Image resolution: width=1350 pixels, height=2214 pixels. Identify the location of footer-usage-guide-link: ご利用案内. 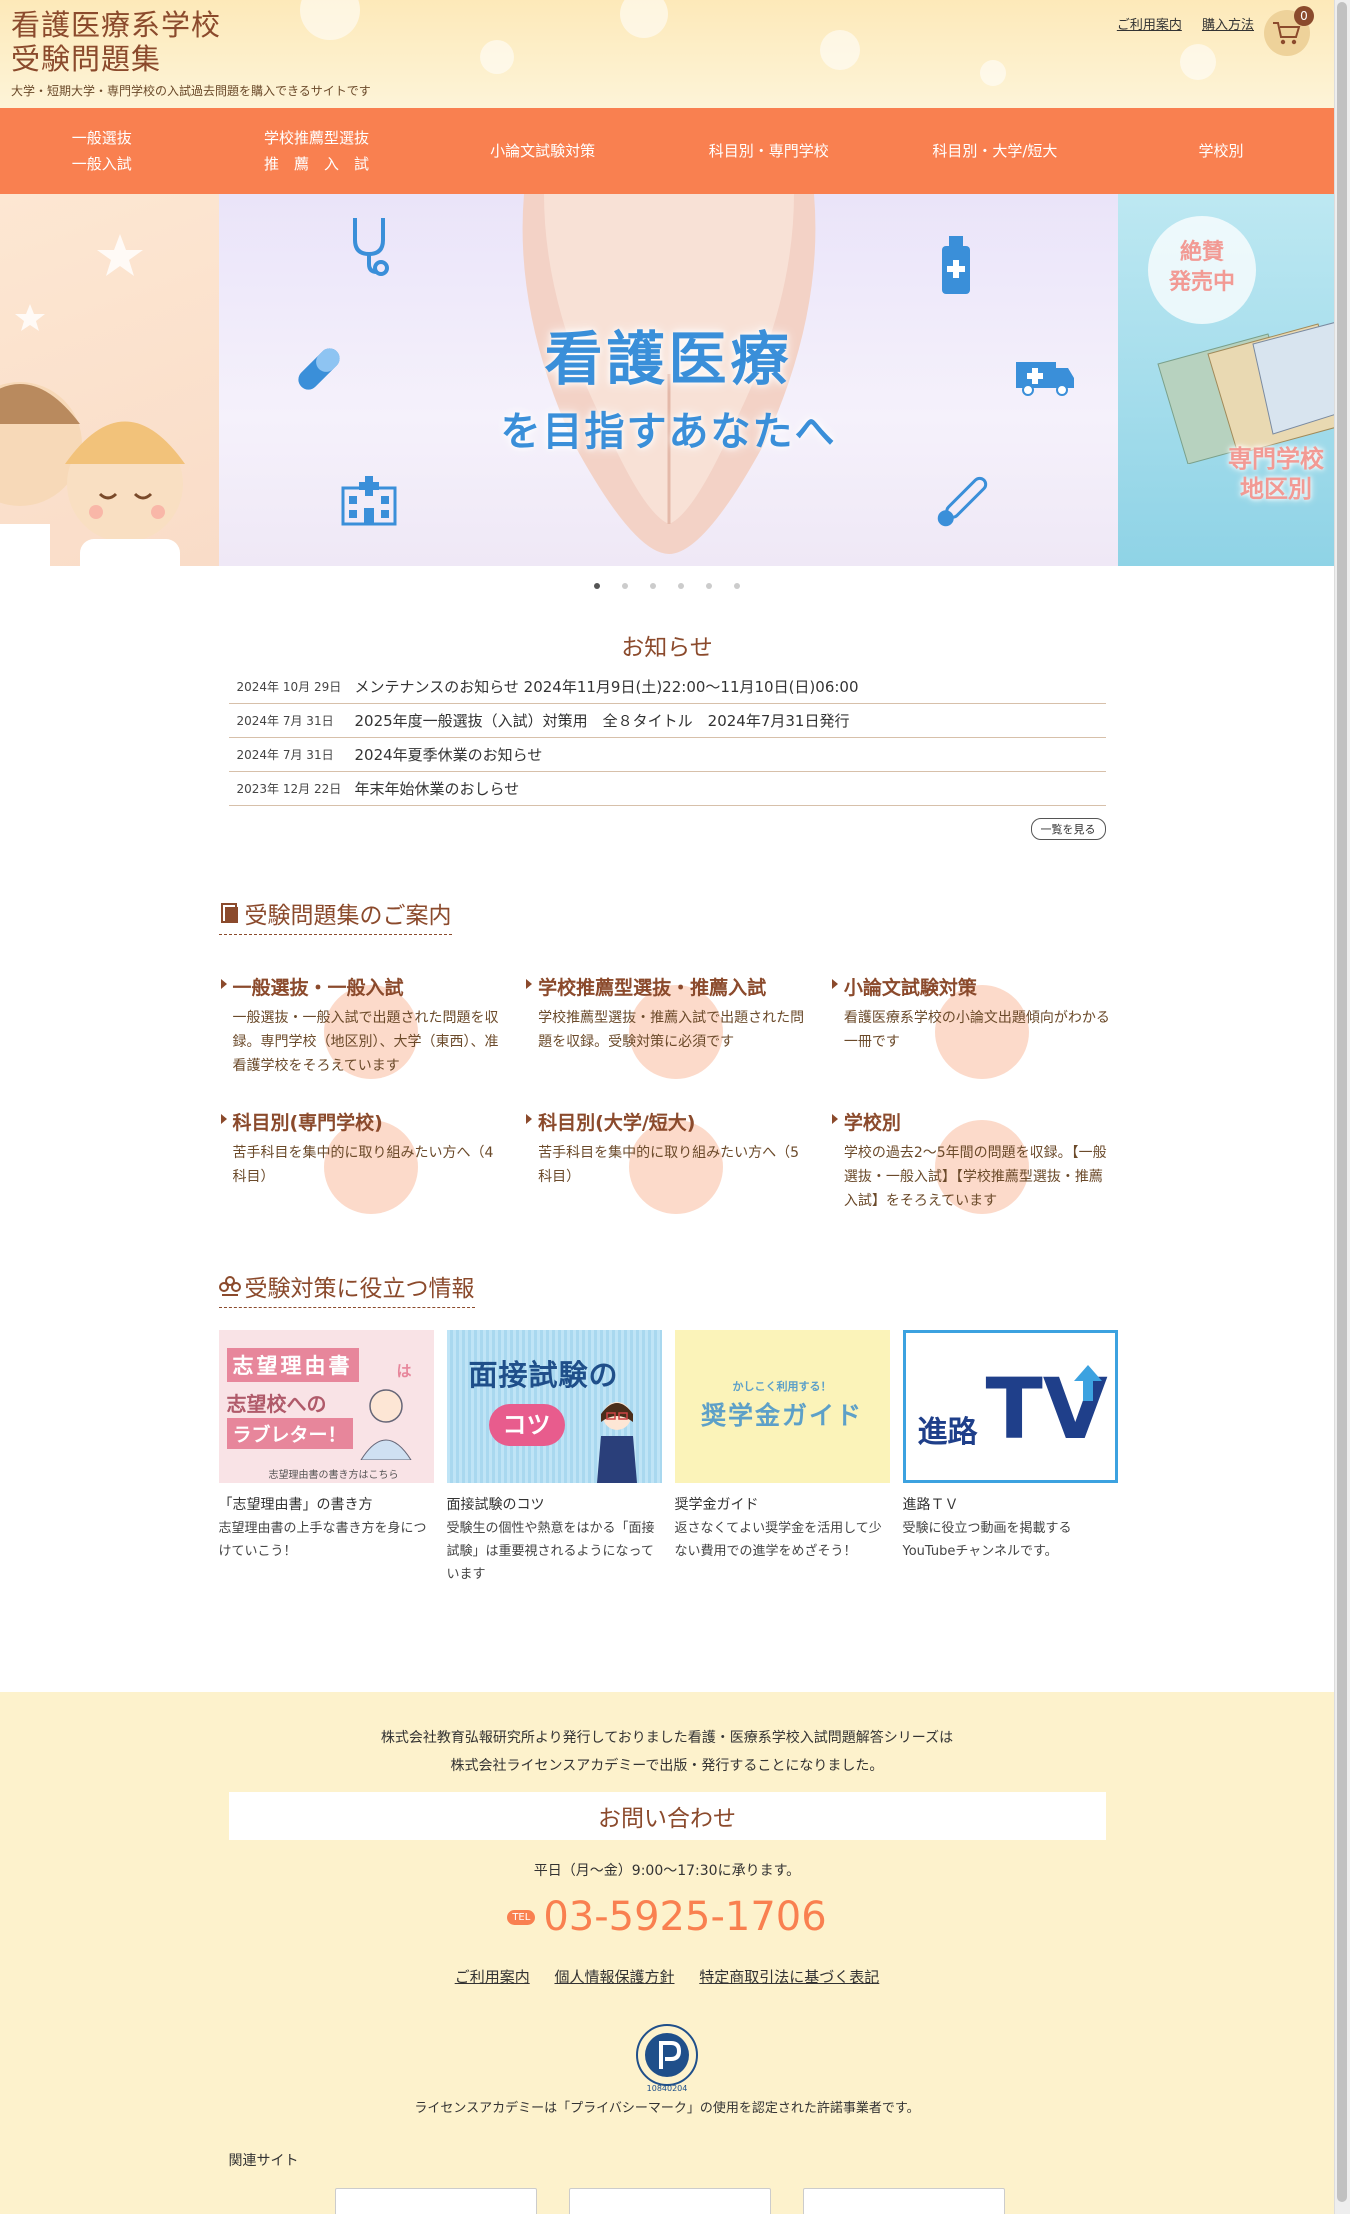
(492, 1977).